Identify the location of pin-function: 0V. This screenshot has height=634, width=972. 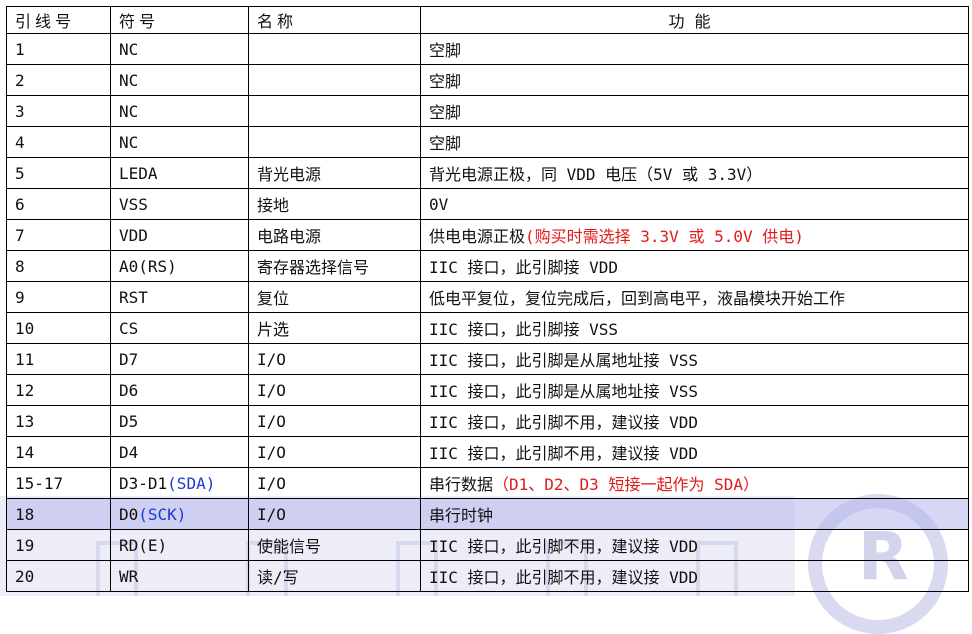
(439, 204).